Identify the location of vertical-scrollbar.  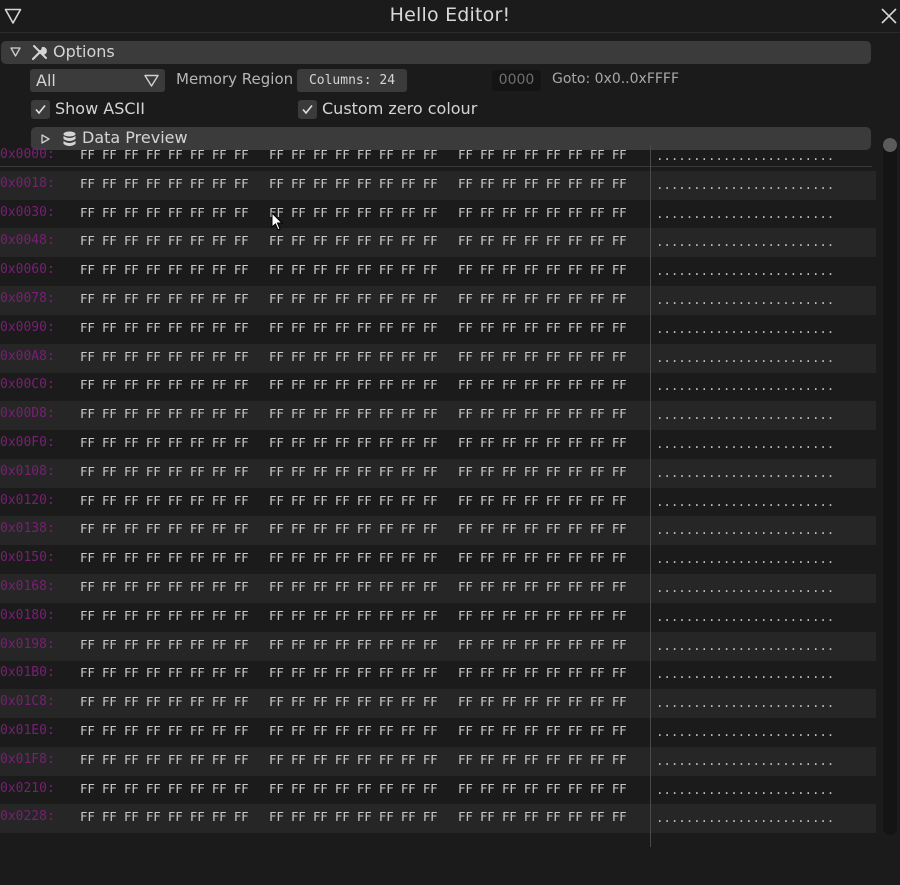
(890, 489).